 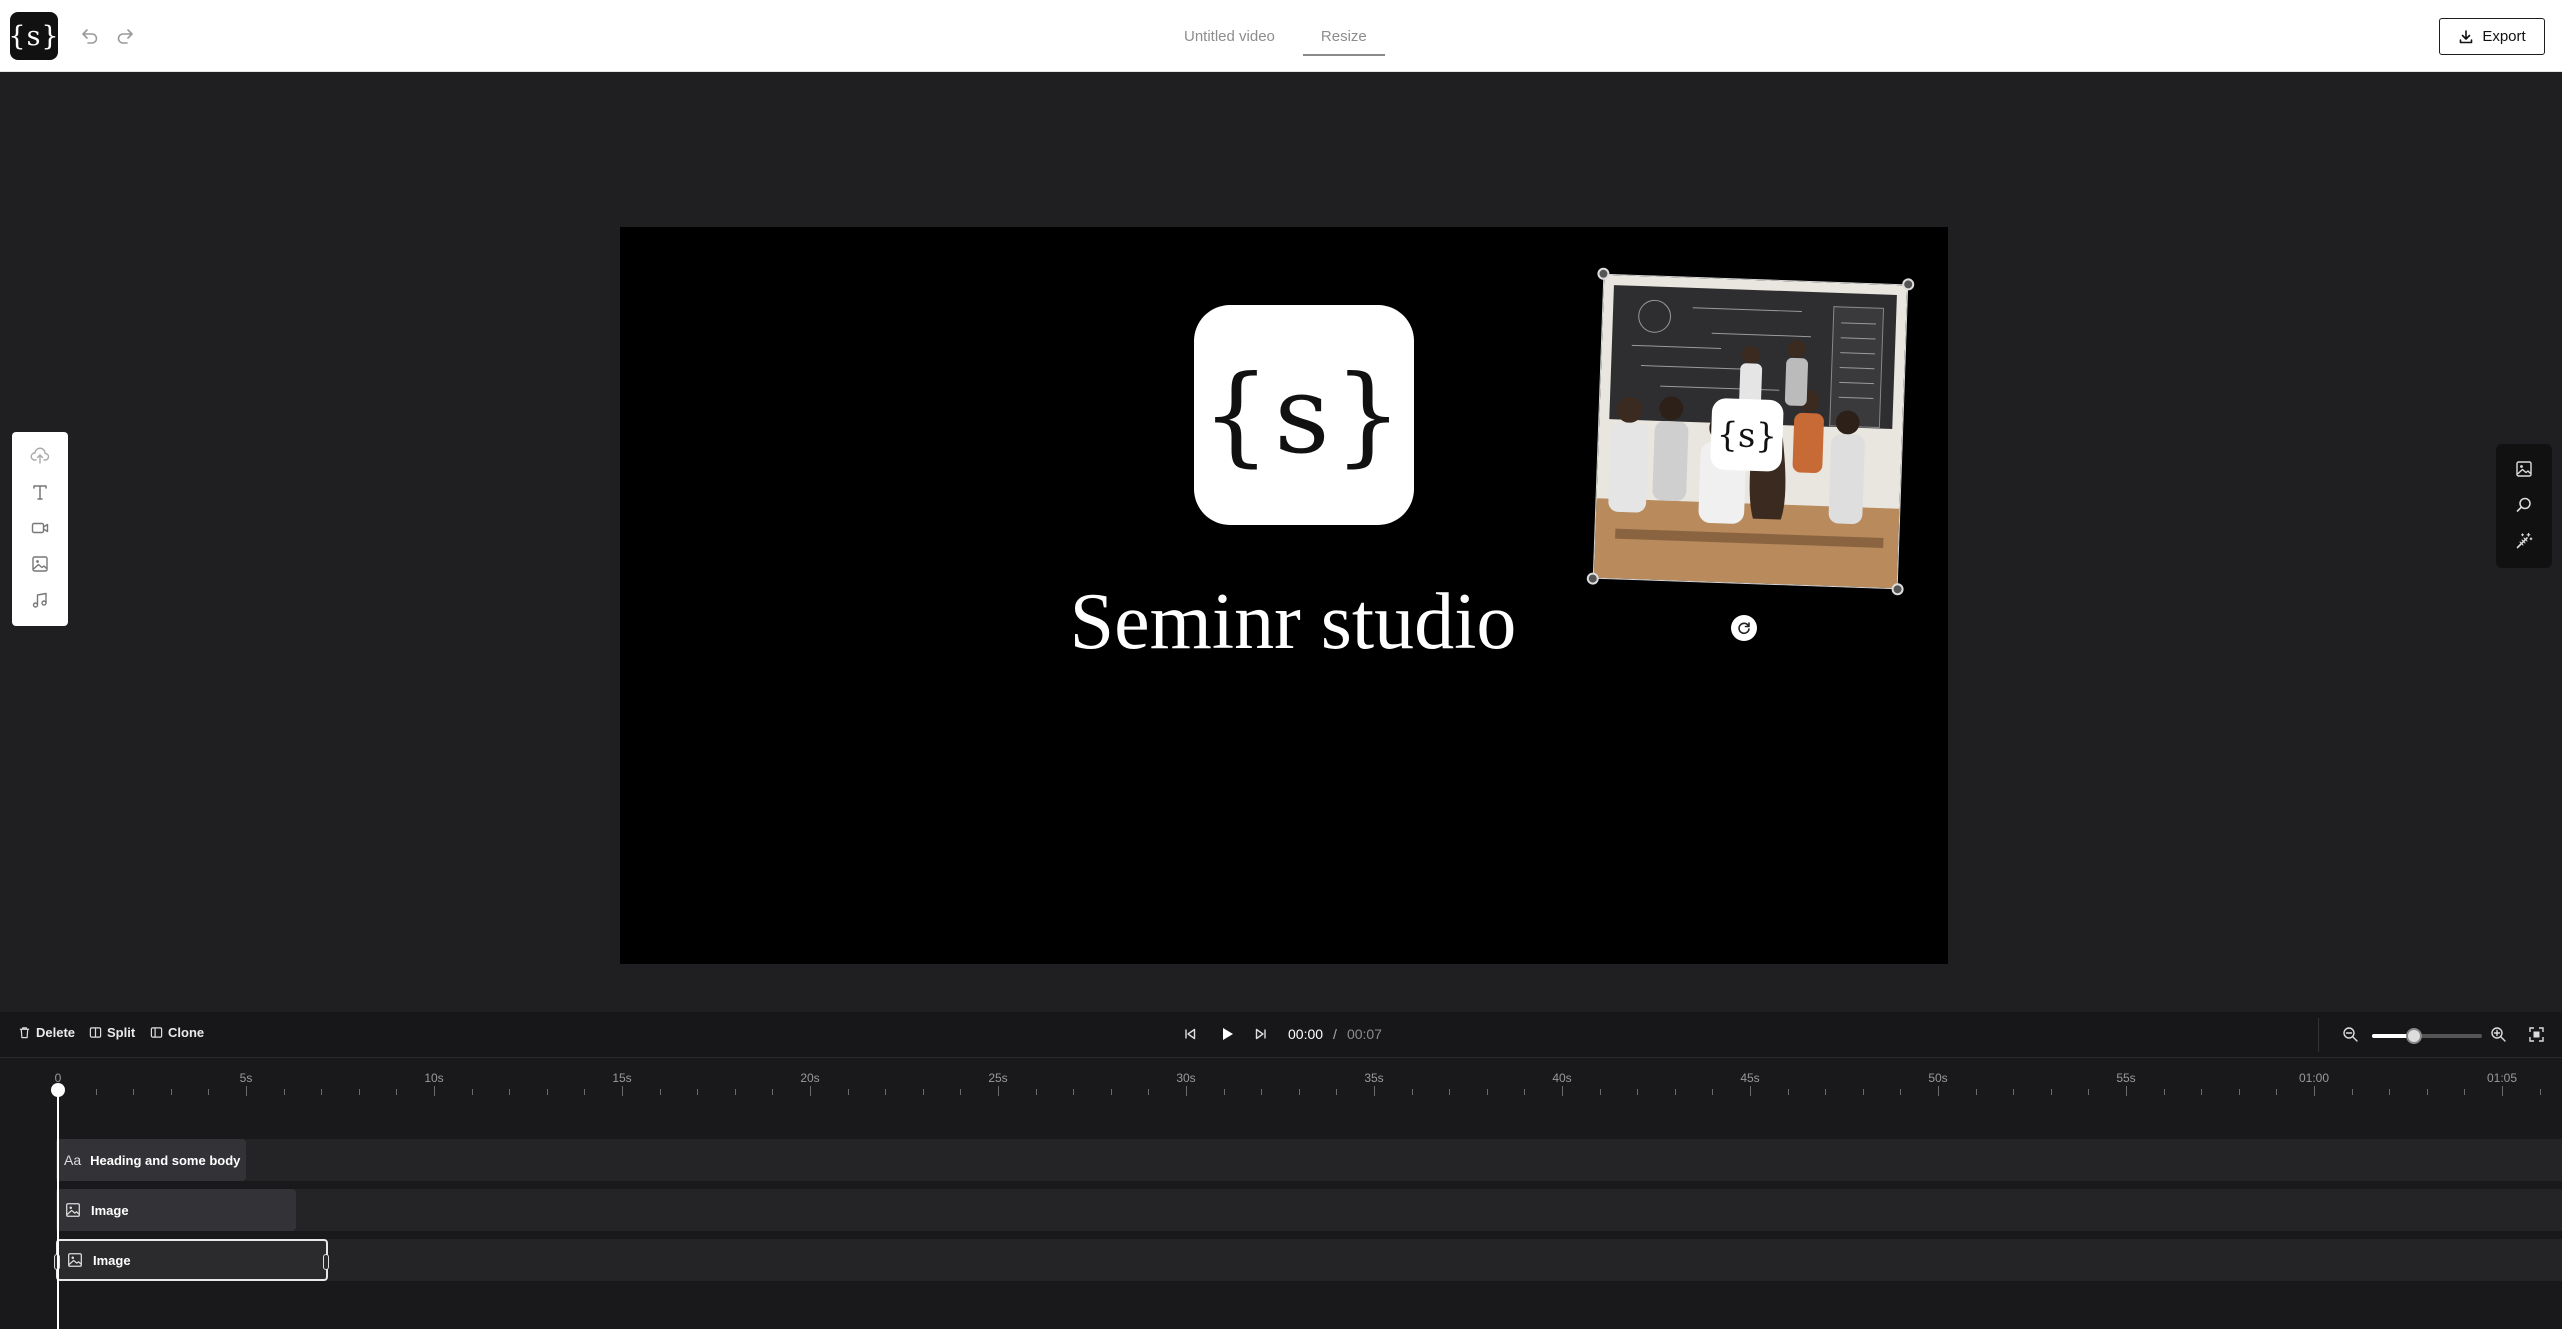 I want to click on clip-image: Image, so click(x=176, y=1210).